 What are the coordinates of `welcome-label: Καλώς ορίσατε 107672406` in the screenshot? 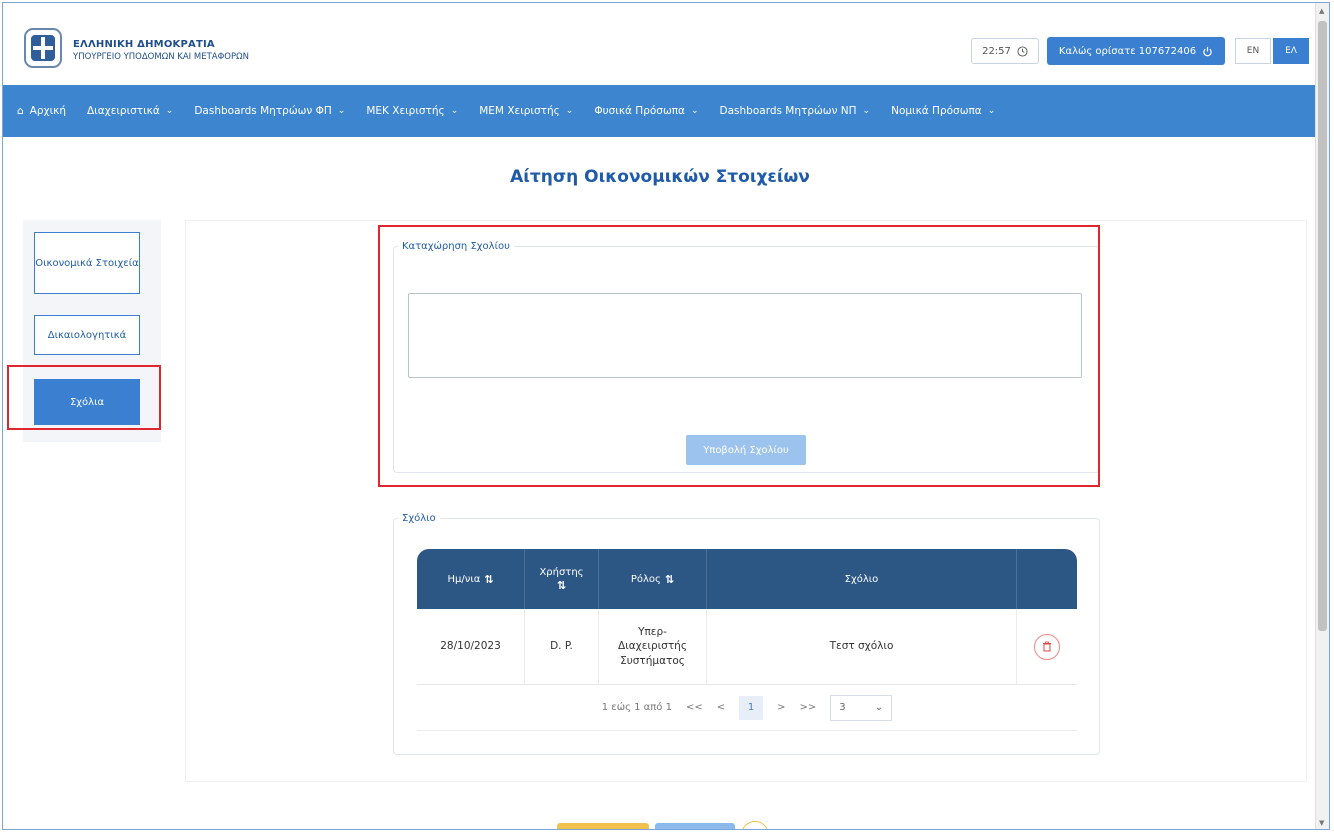 It's located at (1127, 51).